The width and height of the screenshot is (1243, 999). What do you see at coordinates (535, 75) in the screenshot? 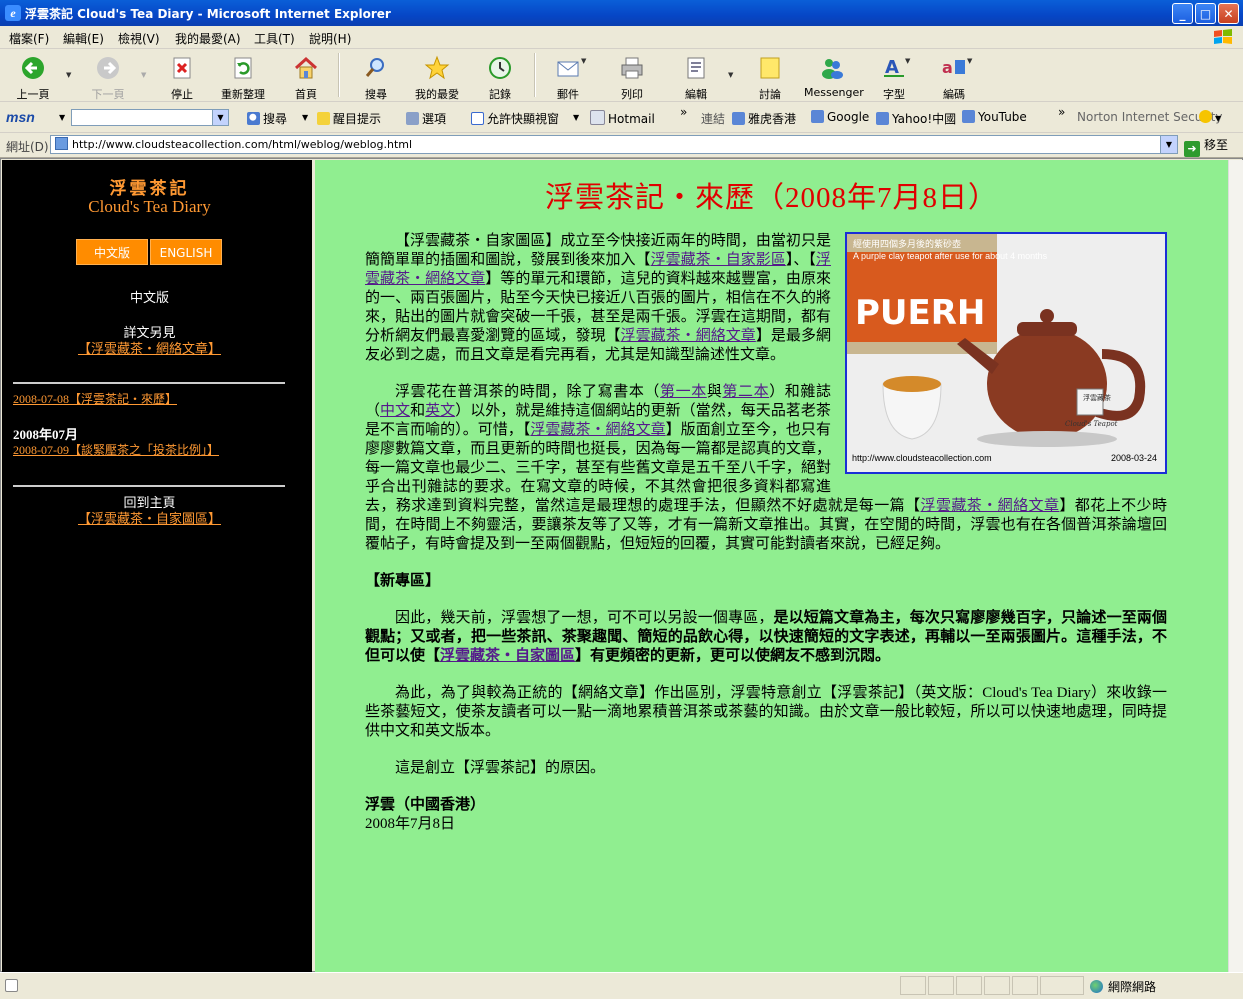
I see `toolbar-separator` at bounding box center [535, 75].